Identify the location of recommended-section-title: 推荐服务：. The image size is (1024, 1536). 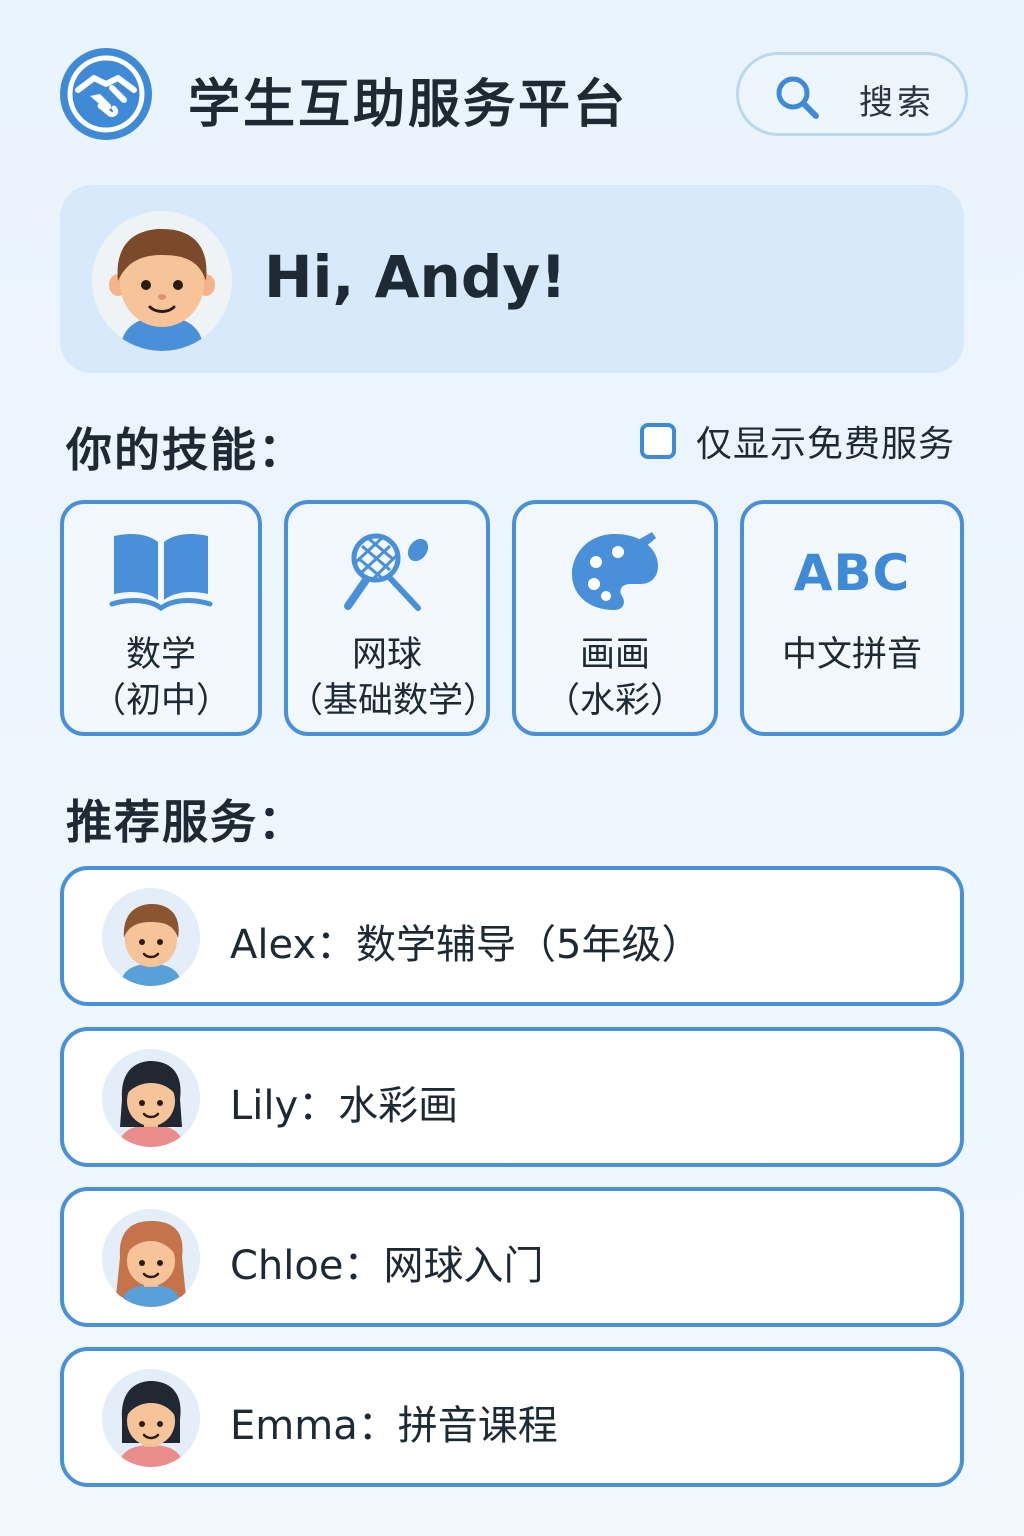
(186, 822).